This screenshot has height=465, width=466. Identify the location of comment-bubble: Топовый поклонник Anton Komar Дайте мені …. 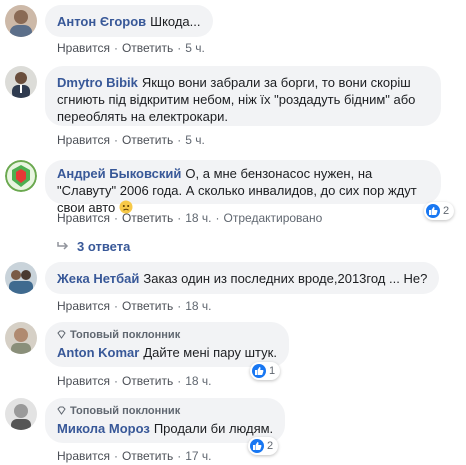
(167, 344).